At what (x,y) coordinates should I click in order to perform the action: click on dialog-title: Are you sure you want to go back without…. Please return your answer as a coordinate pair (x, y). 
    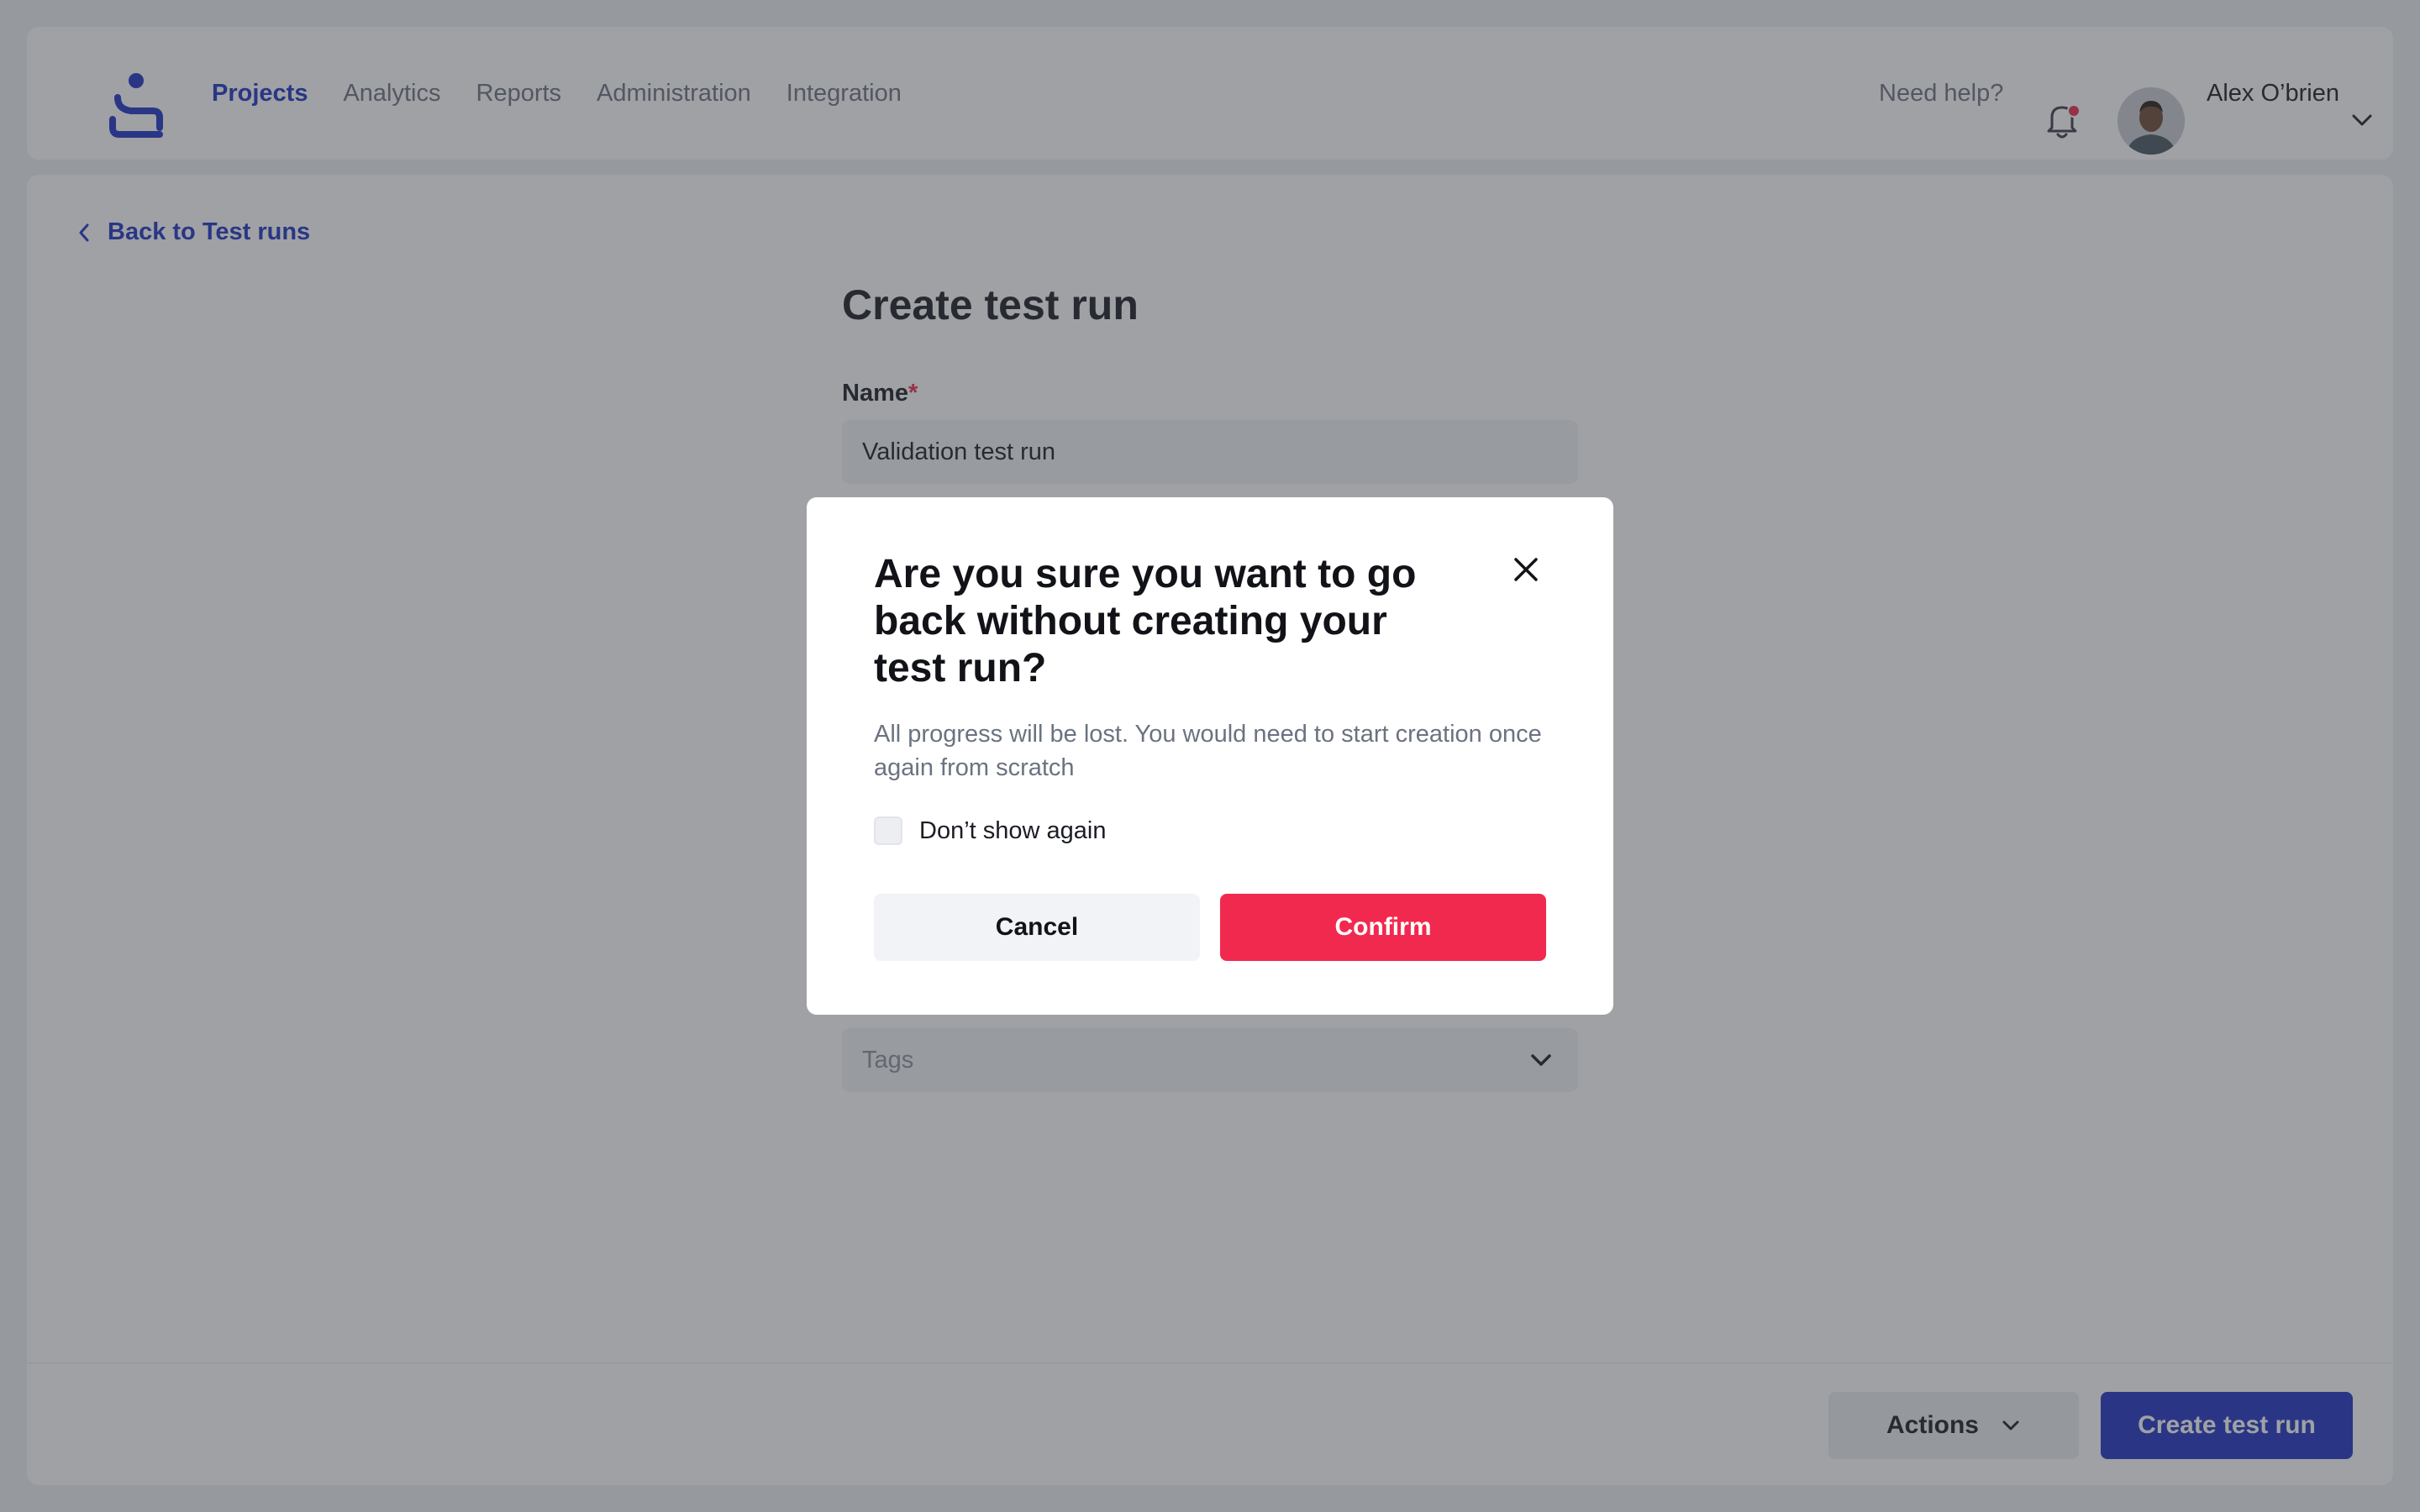
    Looking at the image, I should click on (1145, 621).